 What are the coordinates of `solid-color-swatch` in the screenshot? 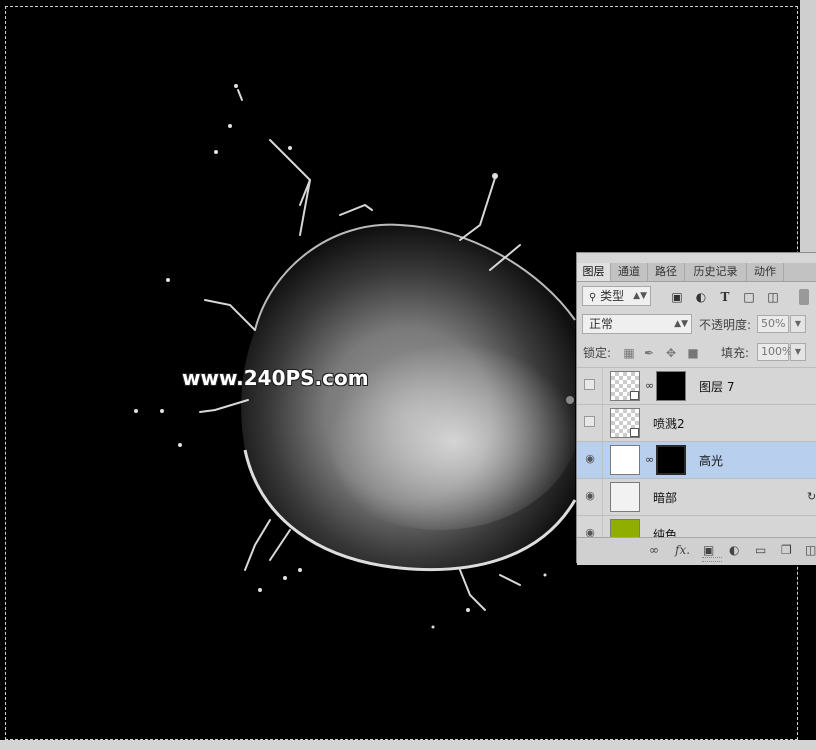 It's located at (625, 528).